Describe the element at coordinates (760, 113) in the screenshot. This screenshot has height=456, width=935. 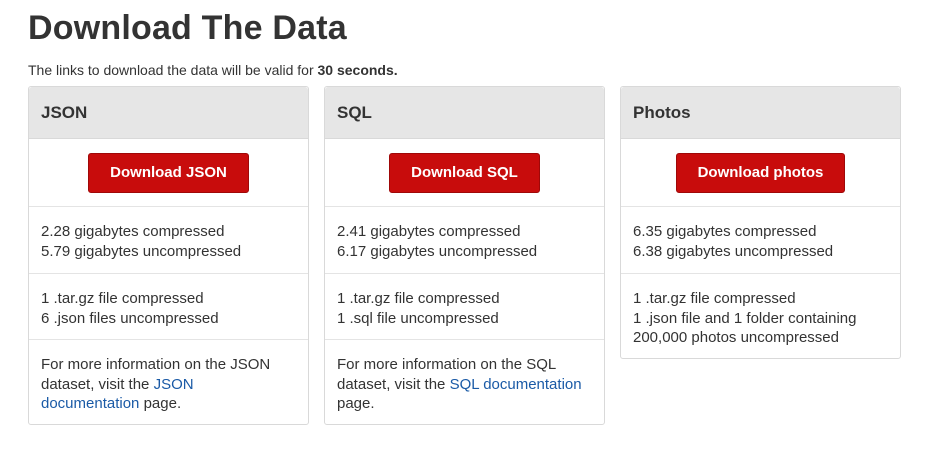
I see `photos-card-heading: Photos` at that location.